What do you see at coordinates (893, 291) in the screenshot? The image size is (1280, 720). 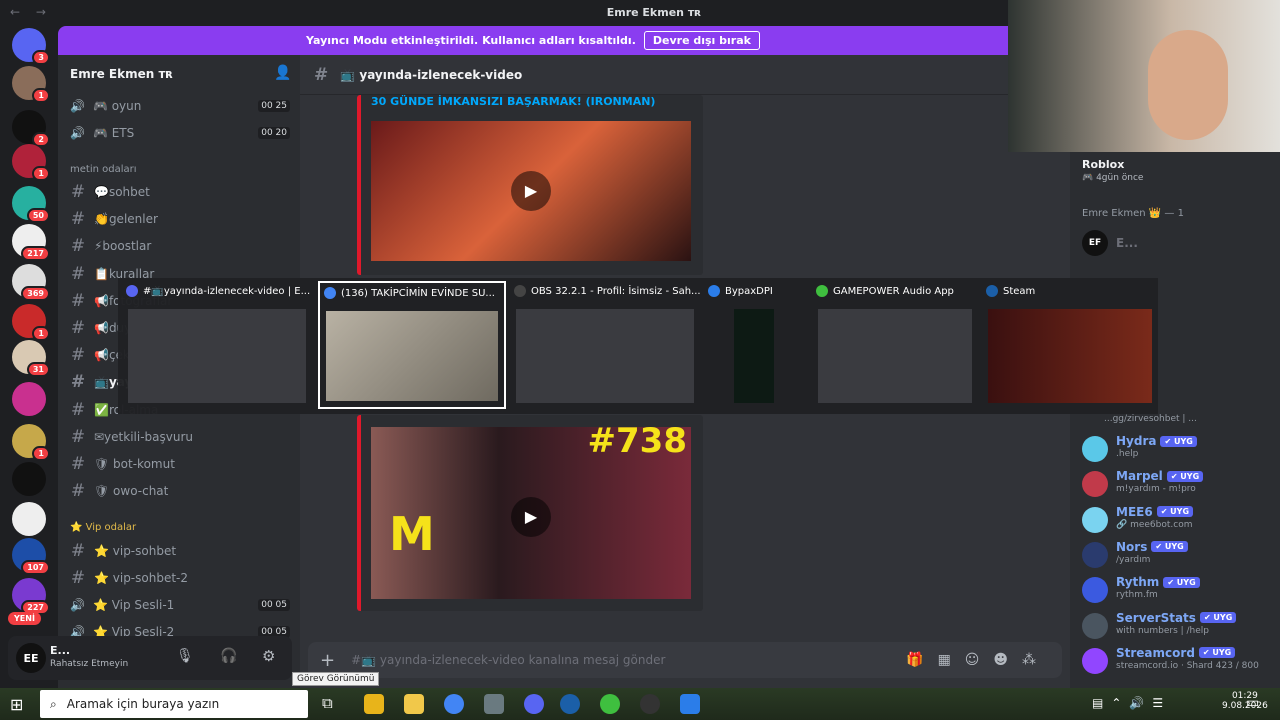 I see `window-title: GAMEPOWER Audio App` at bounding box center [893, 291].